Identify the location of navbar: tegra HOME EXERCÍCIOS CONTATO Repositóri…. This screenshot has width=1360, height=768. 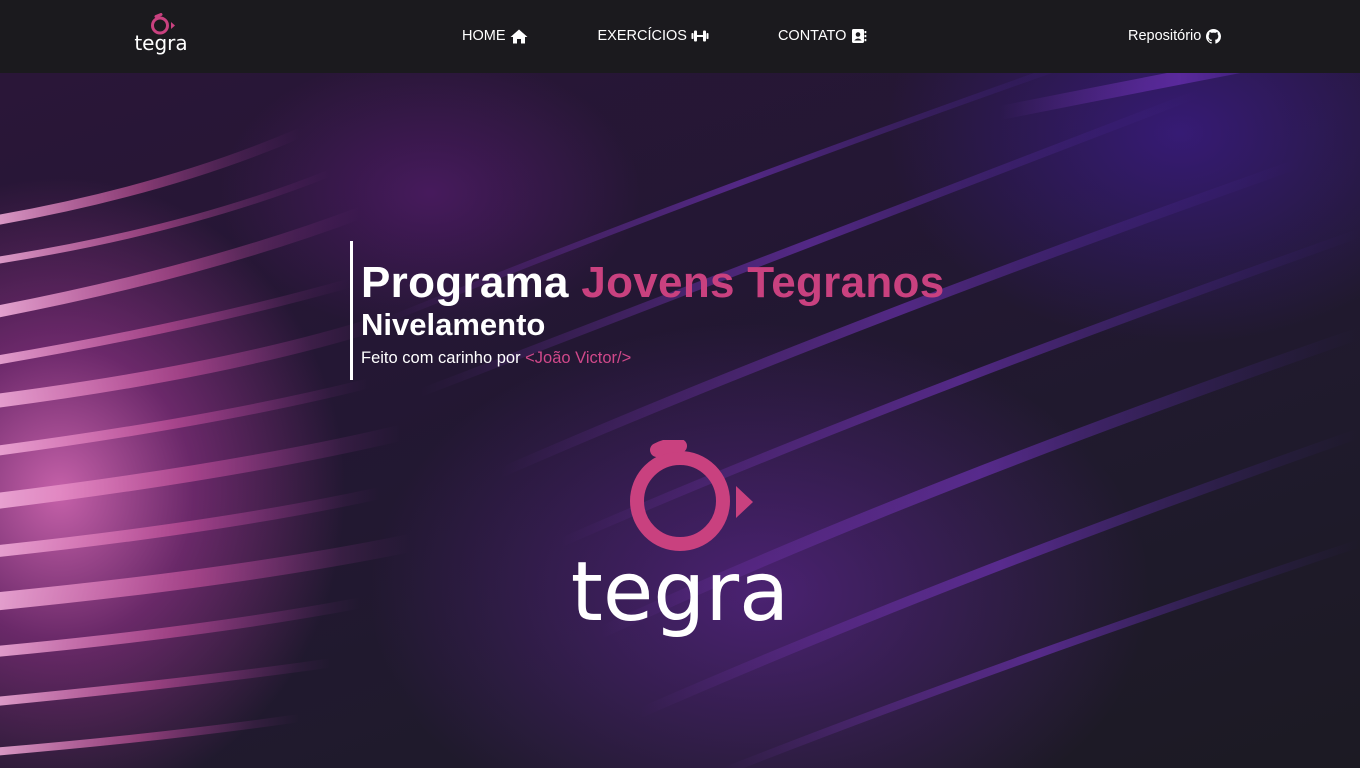
(680, 36).